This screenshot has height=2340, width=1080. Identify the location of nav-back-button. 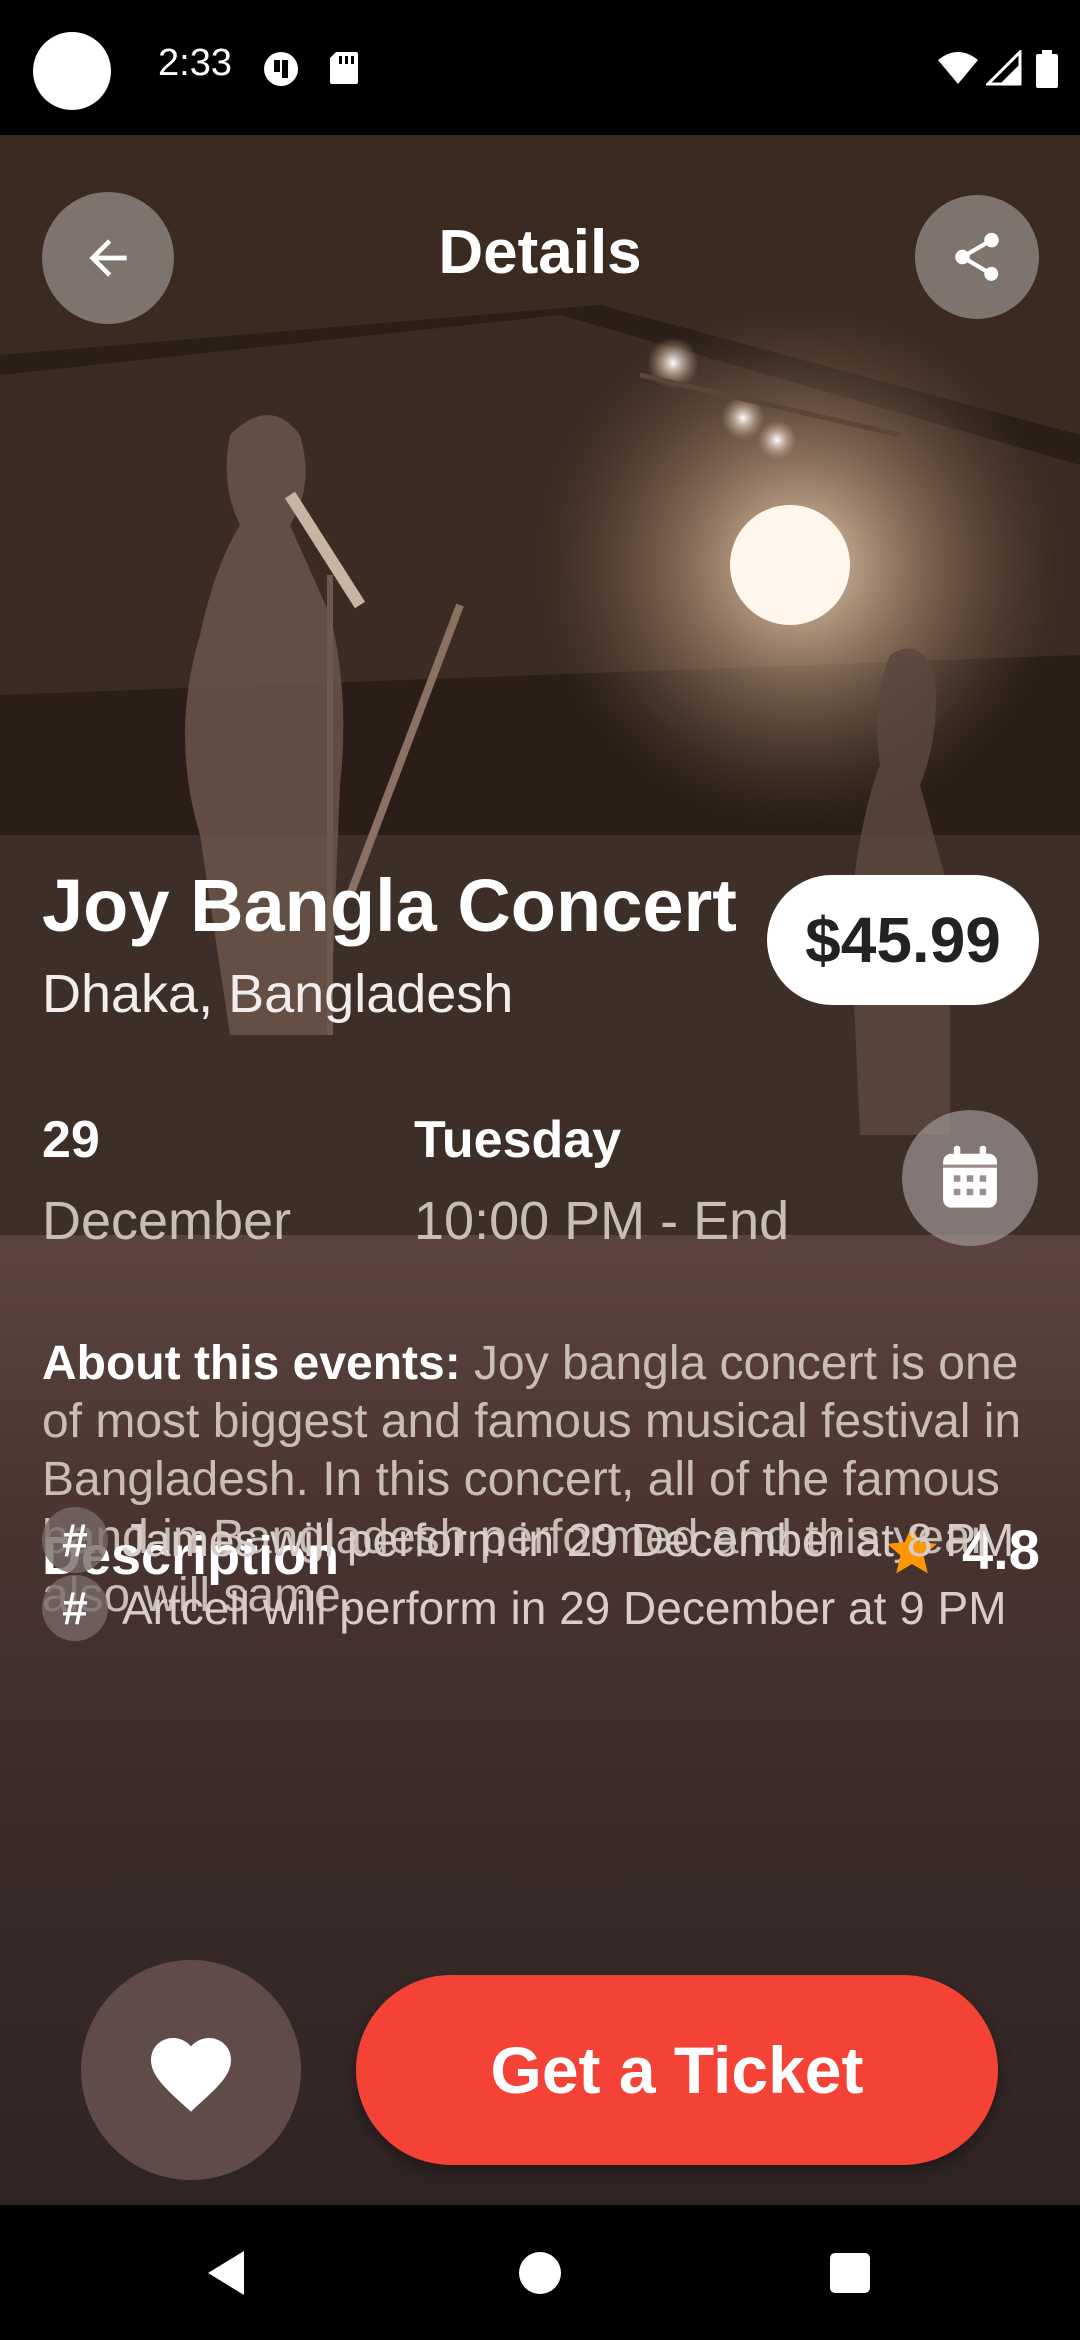
(226, 2272).